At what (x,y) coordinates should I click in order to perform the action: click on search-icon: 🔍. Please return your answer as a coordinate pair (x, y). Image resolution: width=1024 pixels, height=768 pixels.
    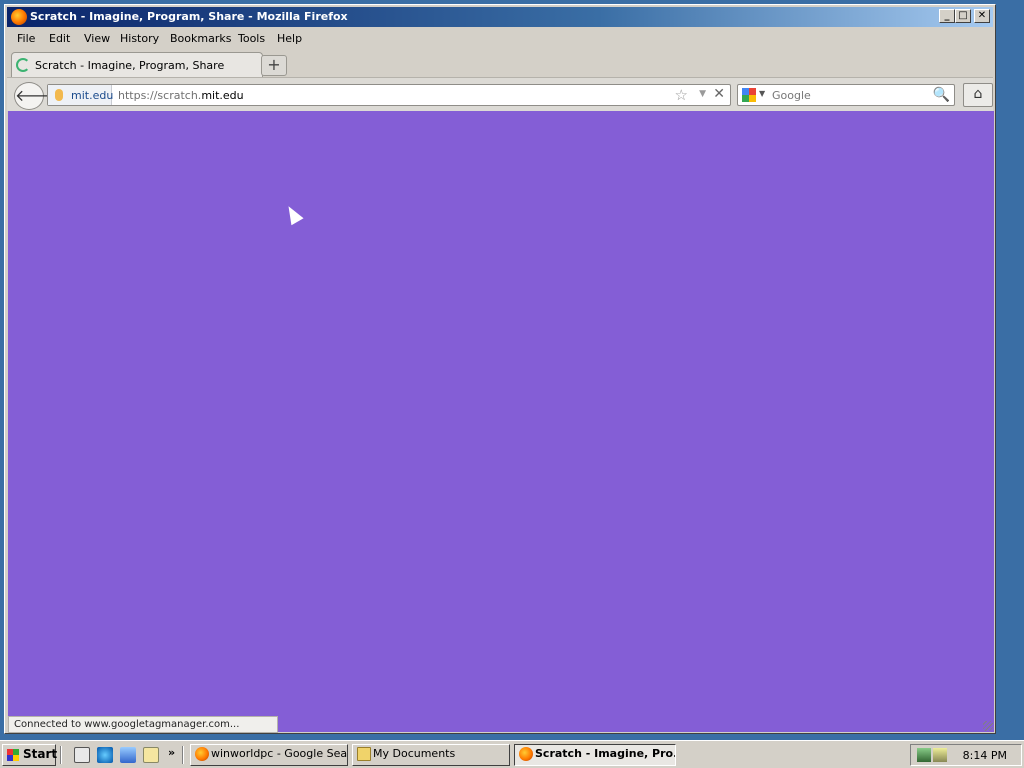
    Looking at the image, I should click on (941, 95).